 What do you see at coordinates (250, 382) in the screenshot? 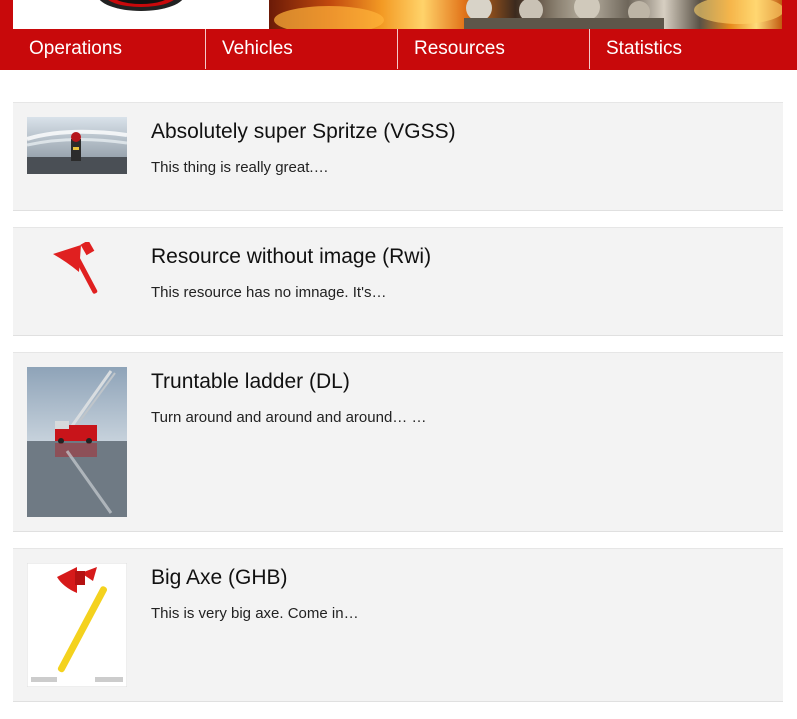
I see `resource-title: Truntable ladder (DL)` at bounding box center [250, 382].